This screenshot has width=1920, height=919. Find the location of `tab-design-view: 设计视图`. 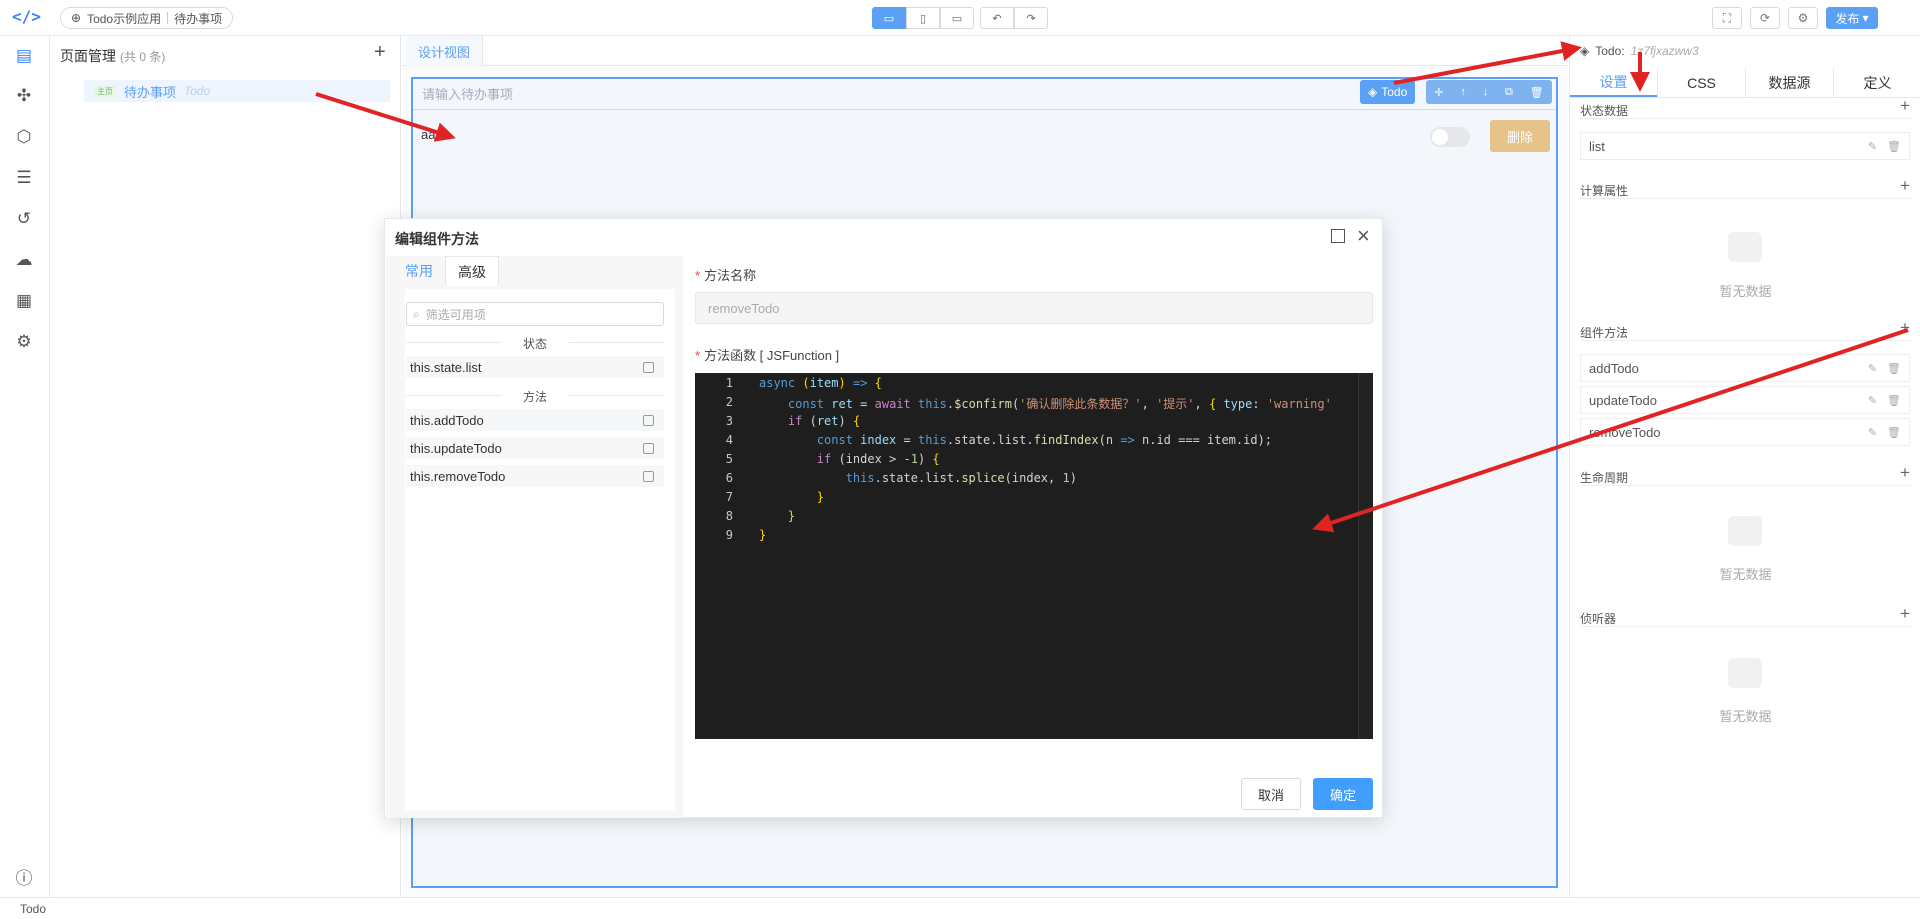

tab-design-view: 设计视图 is located at coordinates (445, 51).